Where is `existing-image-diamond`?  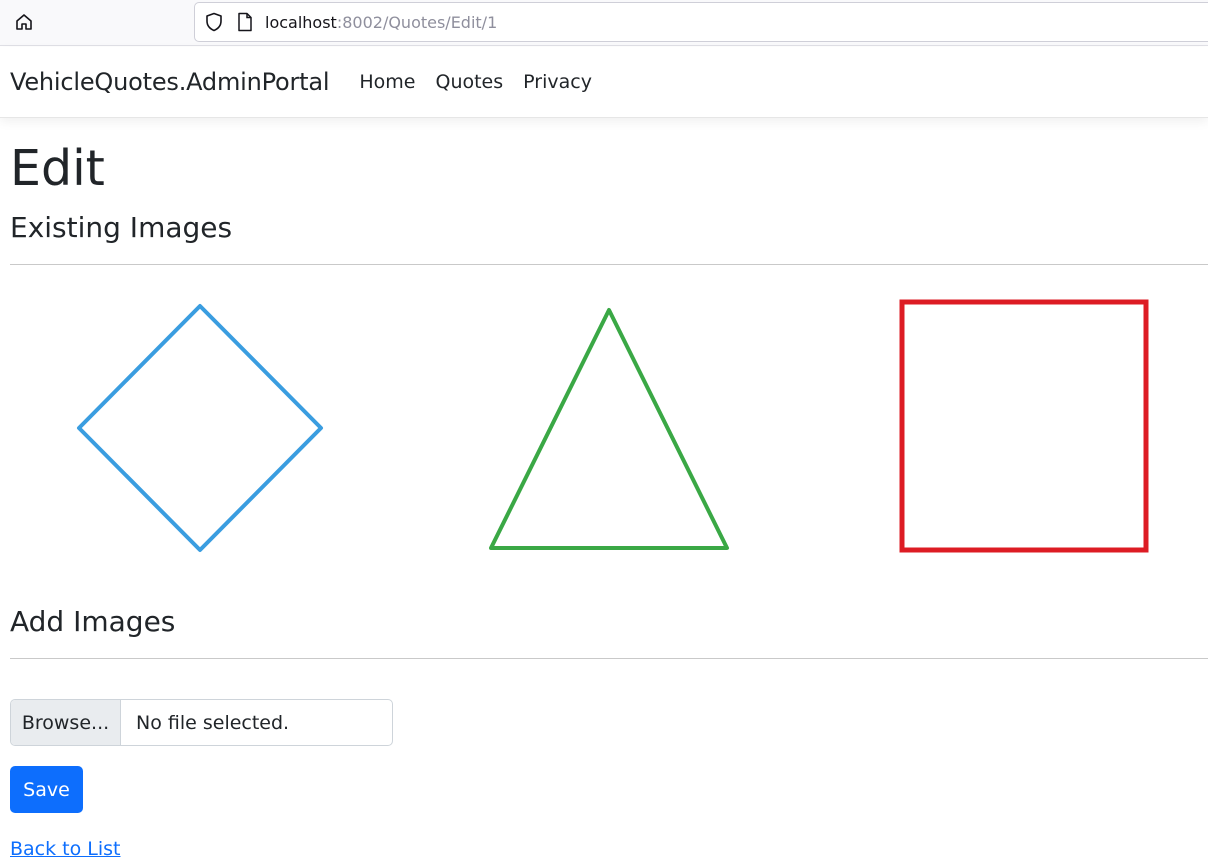
existing-image-diamond is located at coordinates (200, 428).